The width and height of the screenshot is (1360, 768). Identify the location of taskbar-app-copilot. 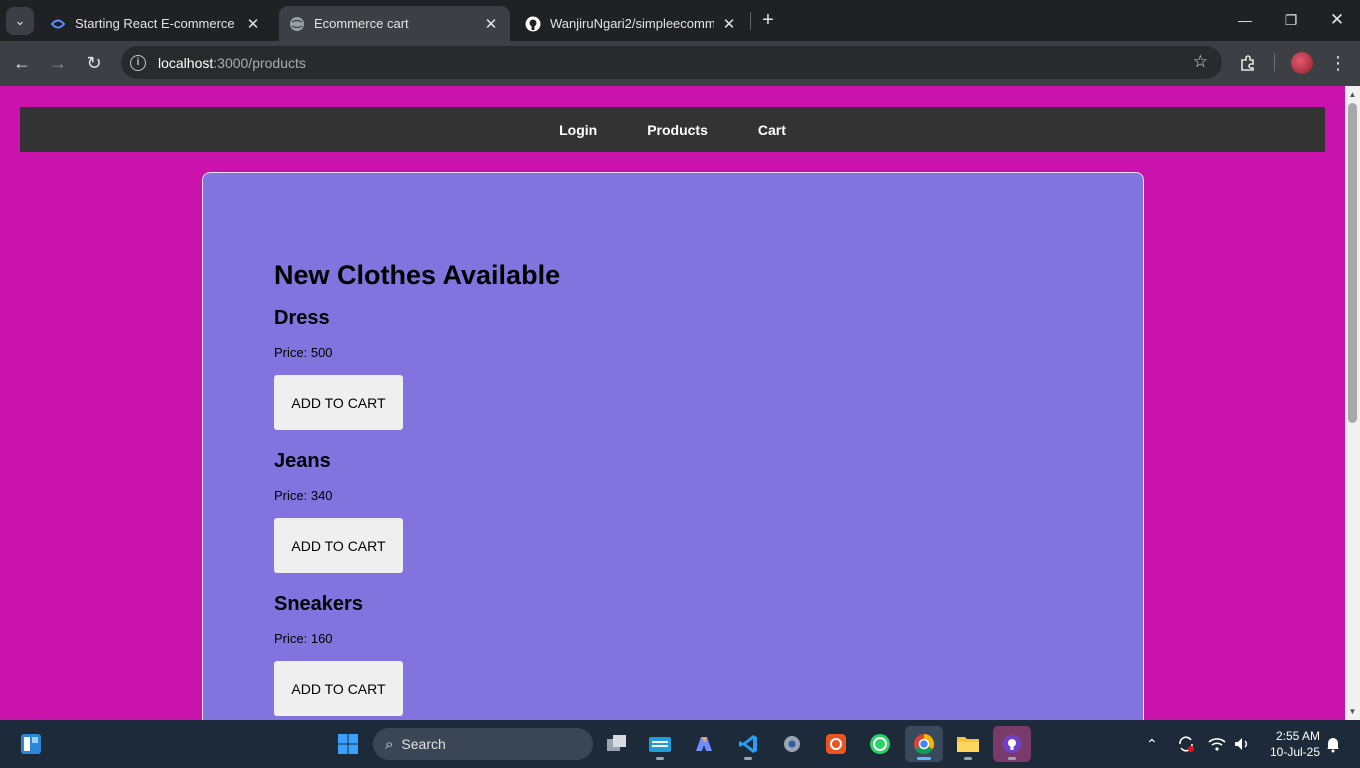
(704, 744).